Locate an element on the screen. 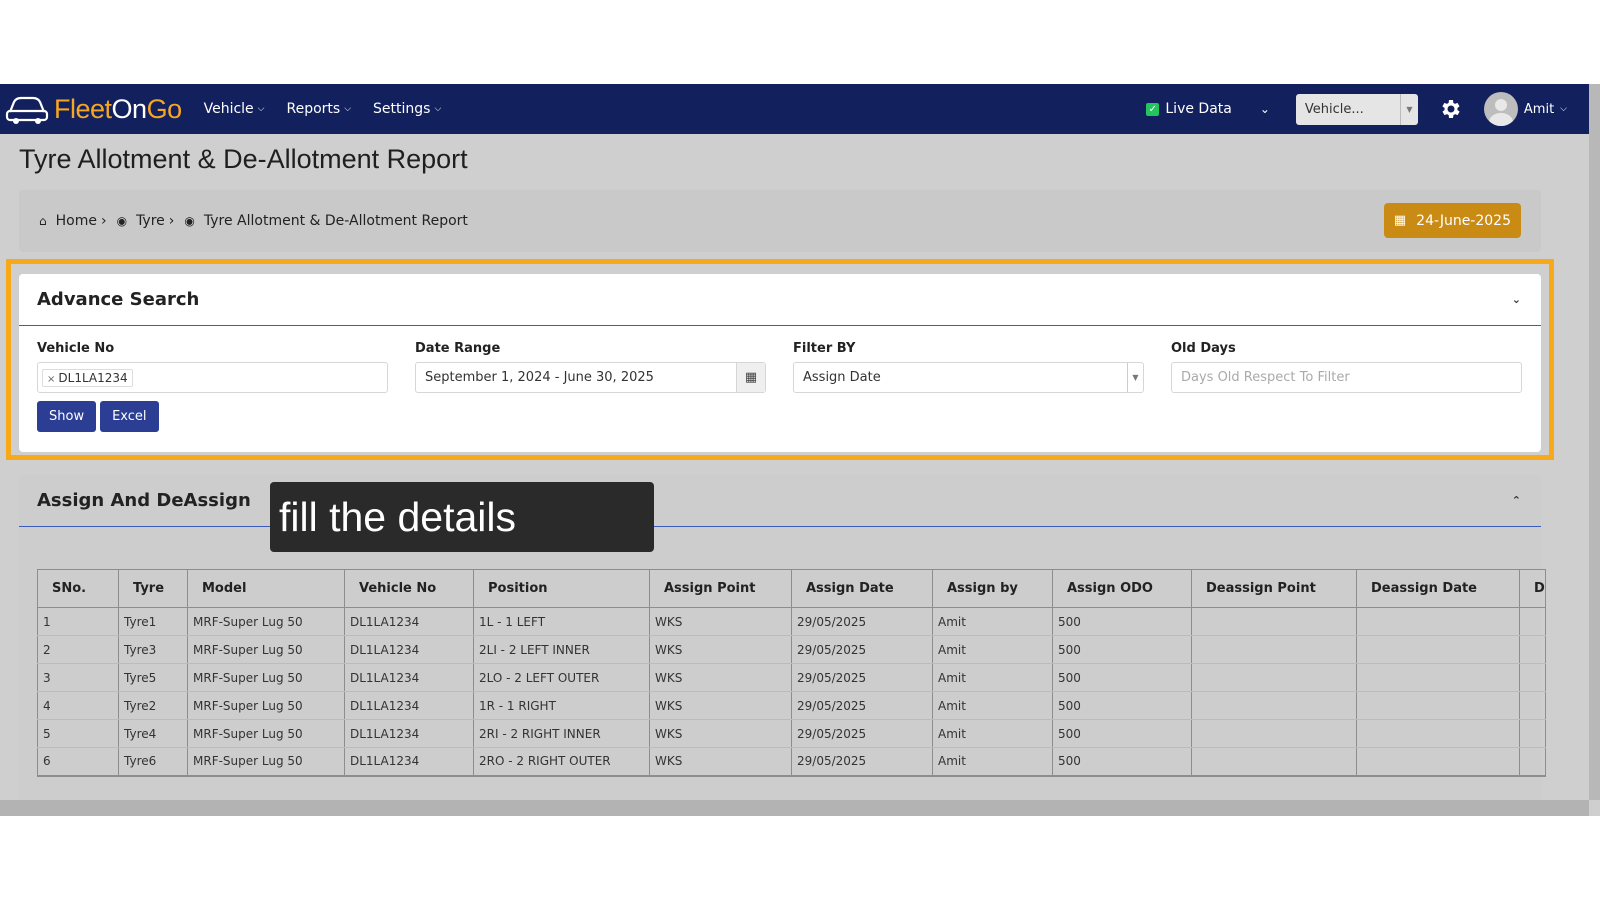 Image resolution: width=1600 pixels, height=900 pixels. results-title: Assign And DeAssign is located at coordinates (144, 500).